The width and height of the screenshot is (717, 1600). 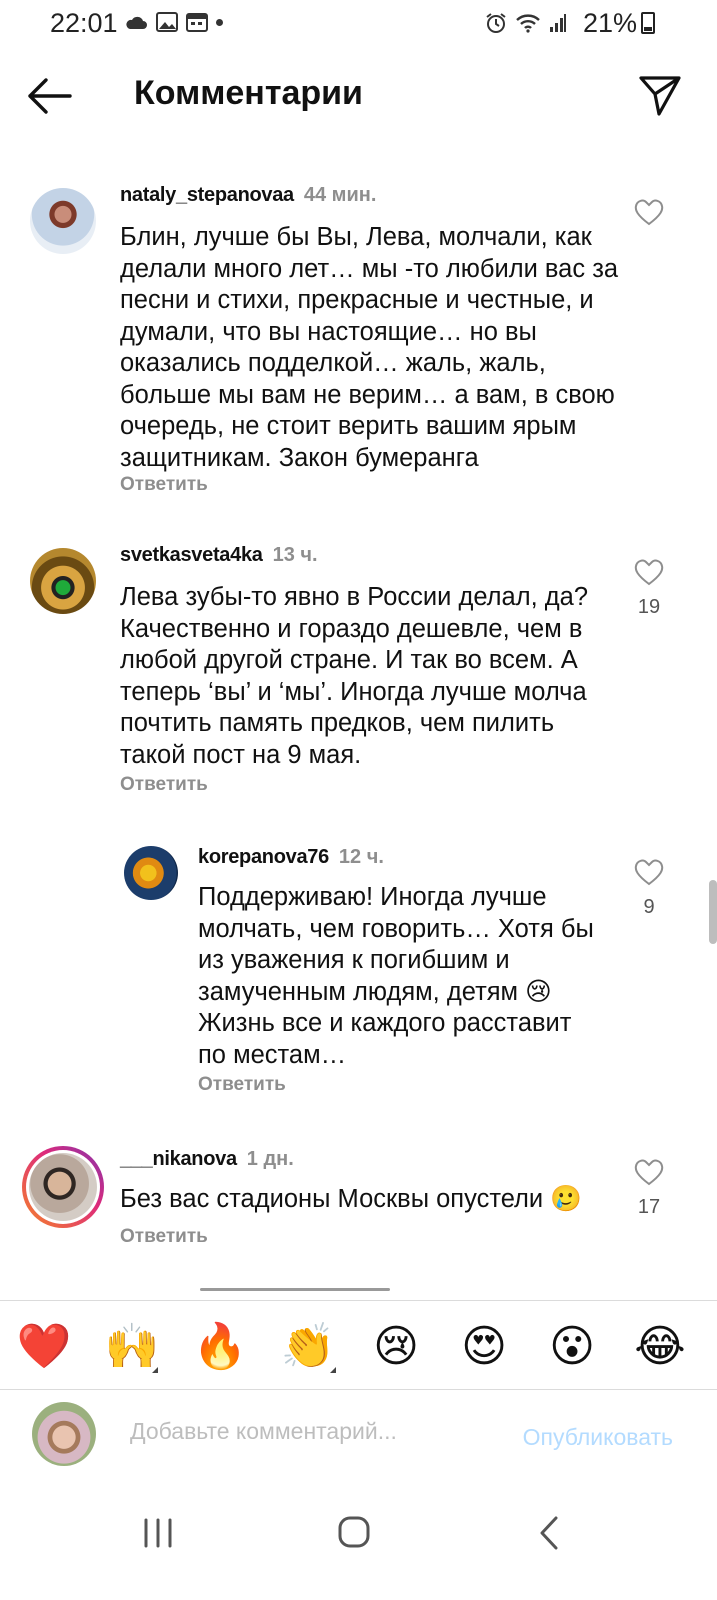 What do you see at coordinates (207, 195) in the screenshot?
I see `username: nataly_stepanovaa` at bounding box center [207, 195].